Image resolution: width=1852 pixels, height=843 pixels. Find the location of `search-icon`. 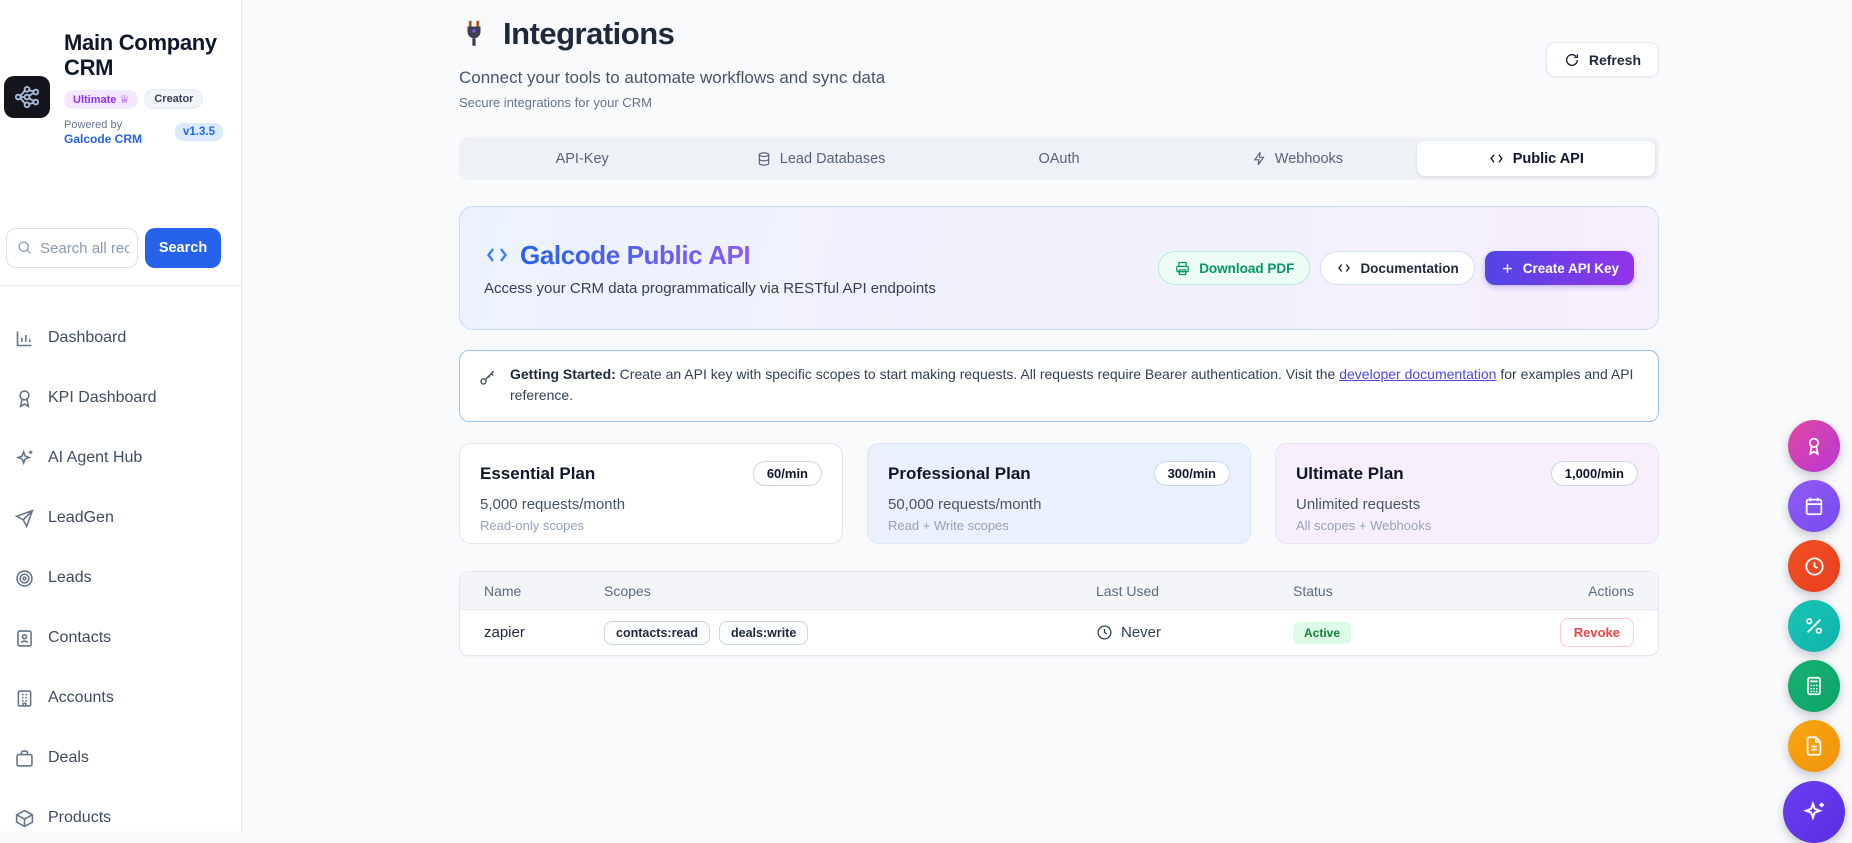

search-icon is located at coordinates (24, 247).